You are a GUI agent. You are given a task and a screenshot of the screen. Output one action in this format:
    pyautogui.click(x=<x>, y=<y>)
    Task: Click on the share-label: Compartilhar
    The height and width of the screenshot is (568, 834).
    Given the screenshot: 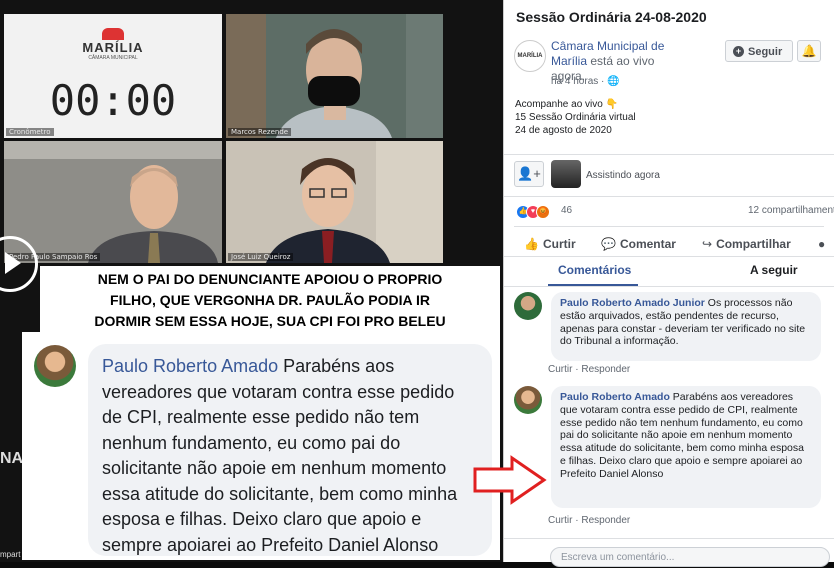 What is the action you would take?
    pyautogui.click(x=753, y=244)
    